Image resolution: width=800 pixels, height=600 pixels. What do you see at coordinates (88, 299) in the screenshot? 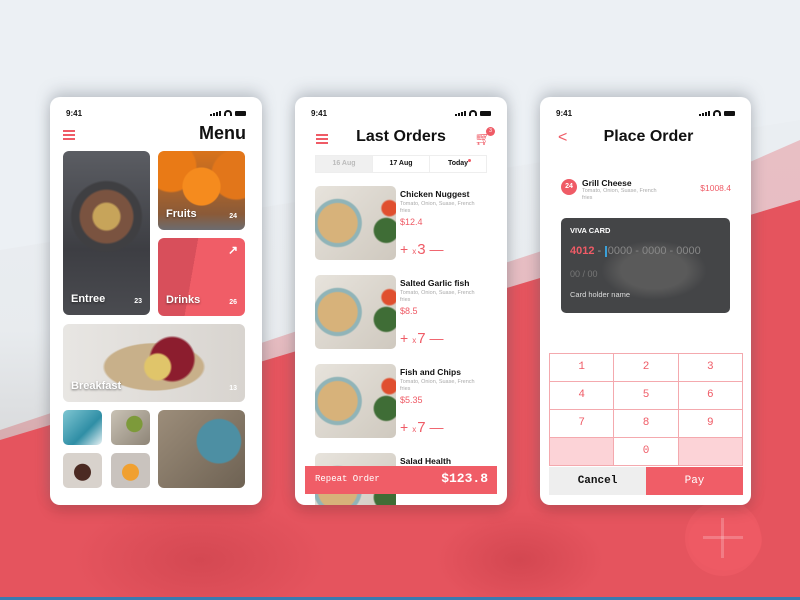
I see `category-label: Entree` at bounding box center [88, 299].